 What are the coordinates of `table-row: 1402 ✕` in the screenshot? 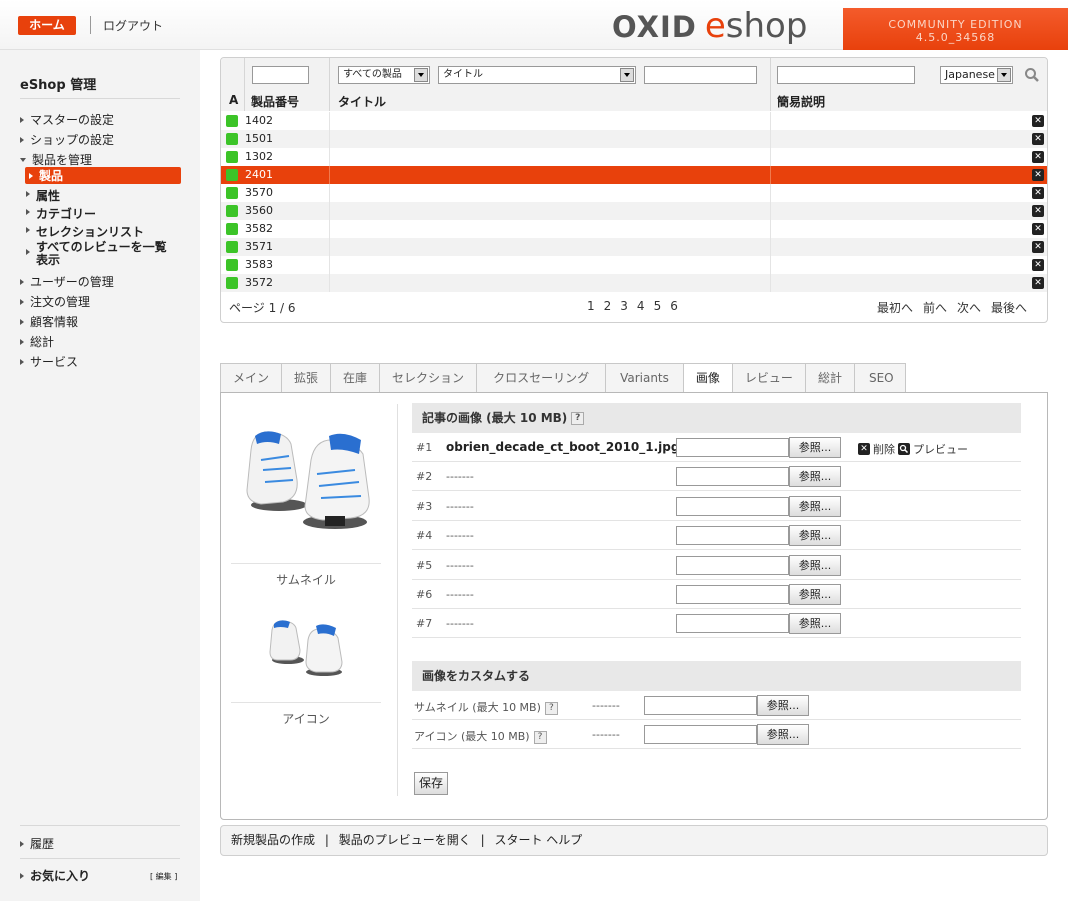 It's located at (634, 121).